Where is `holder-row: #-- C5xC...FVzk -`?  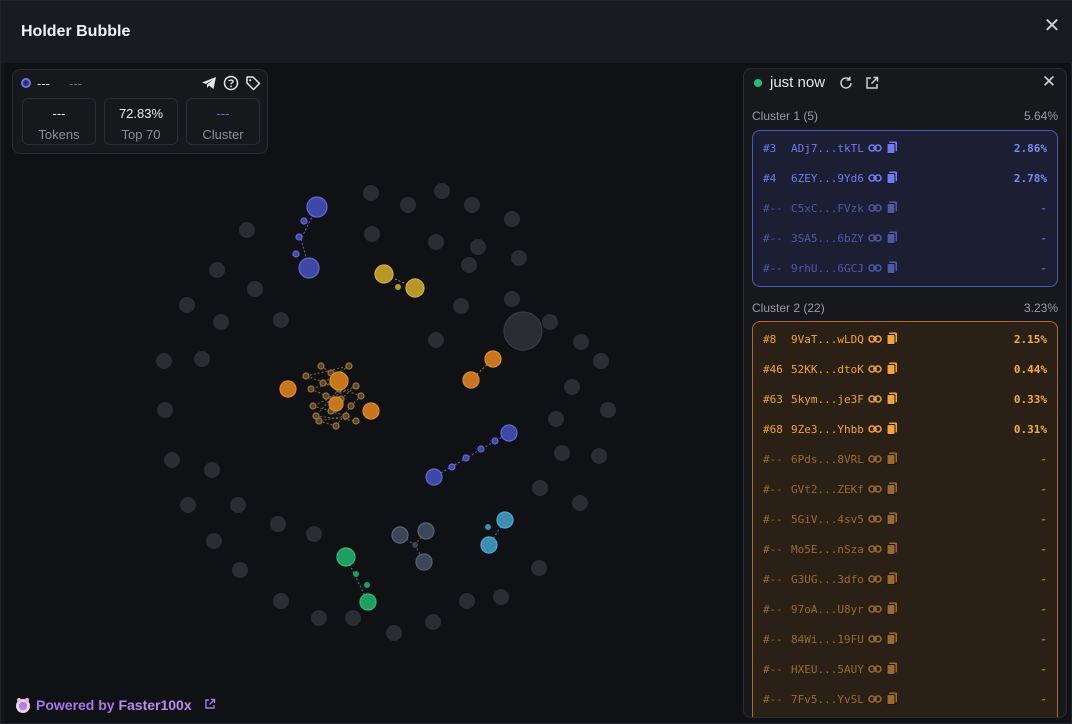
holder-row: #-- C5xC...FVzk - is located at coordinates (905, 208).